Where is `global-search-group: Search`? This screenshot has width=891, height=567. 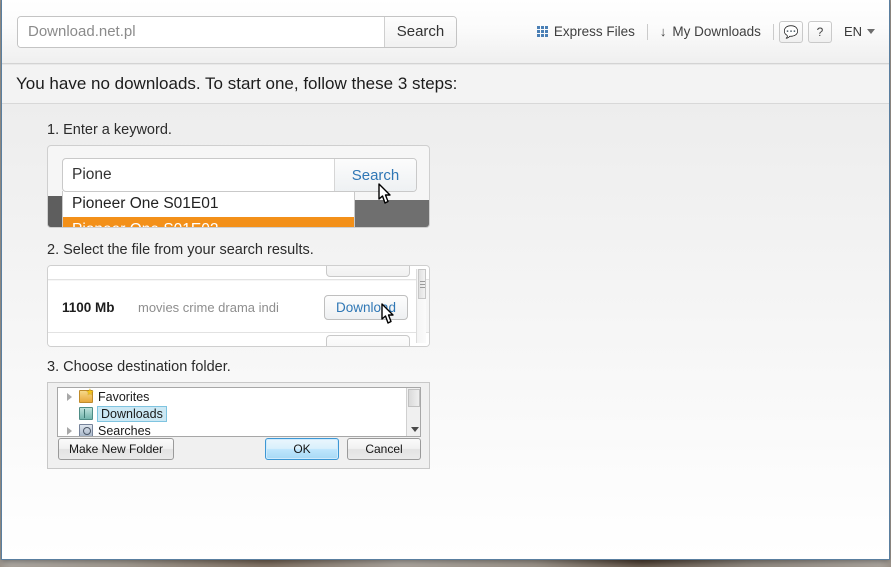
global-search-group: Search is located at coordinates (237, 31).